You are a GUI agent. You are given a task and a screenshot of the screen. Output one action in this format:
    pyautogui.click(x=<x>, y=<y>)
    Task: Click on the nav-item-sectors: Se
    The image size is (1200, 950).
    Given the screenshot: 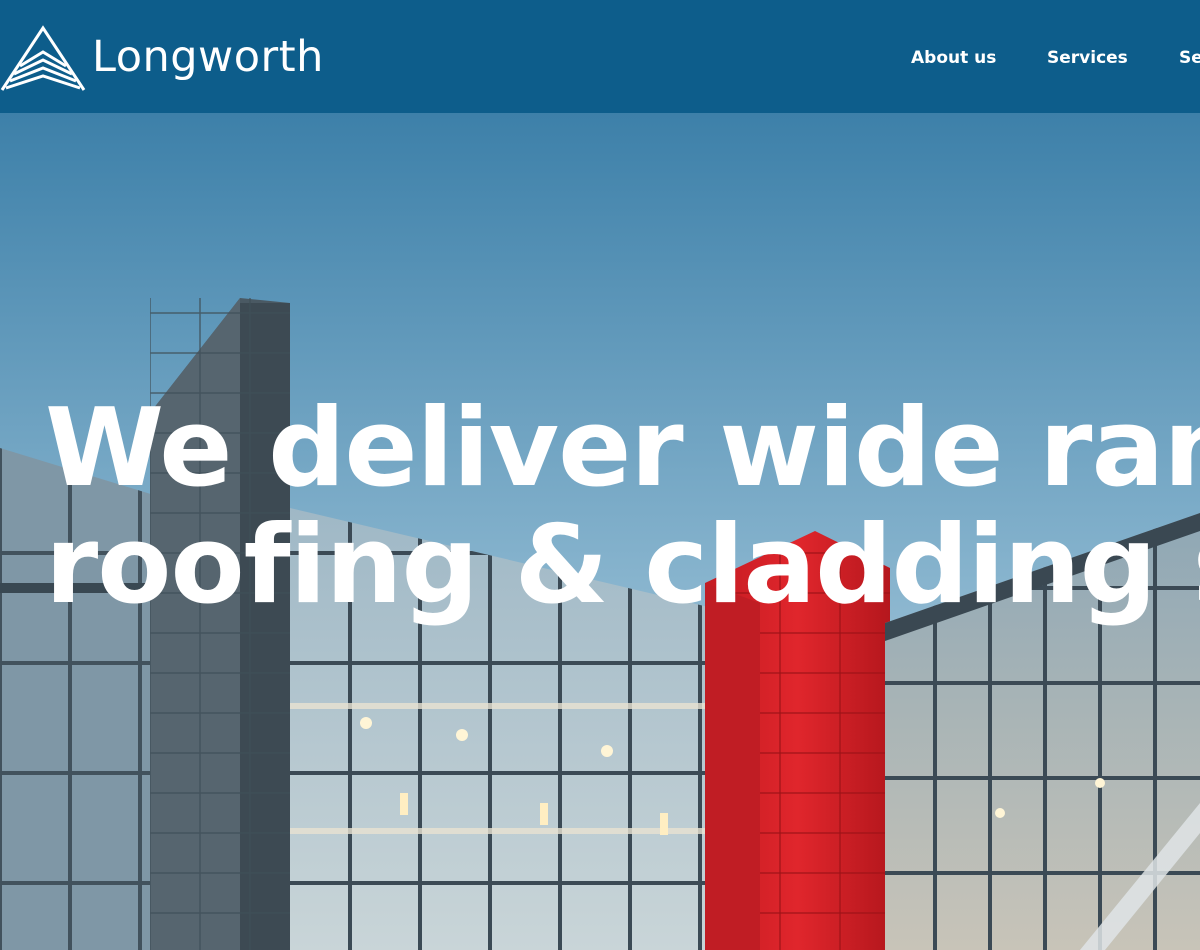 What is the action you would take?
    pyautogui.click(x=1189, y=58)
    